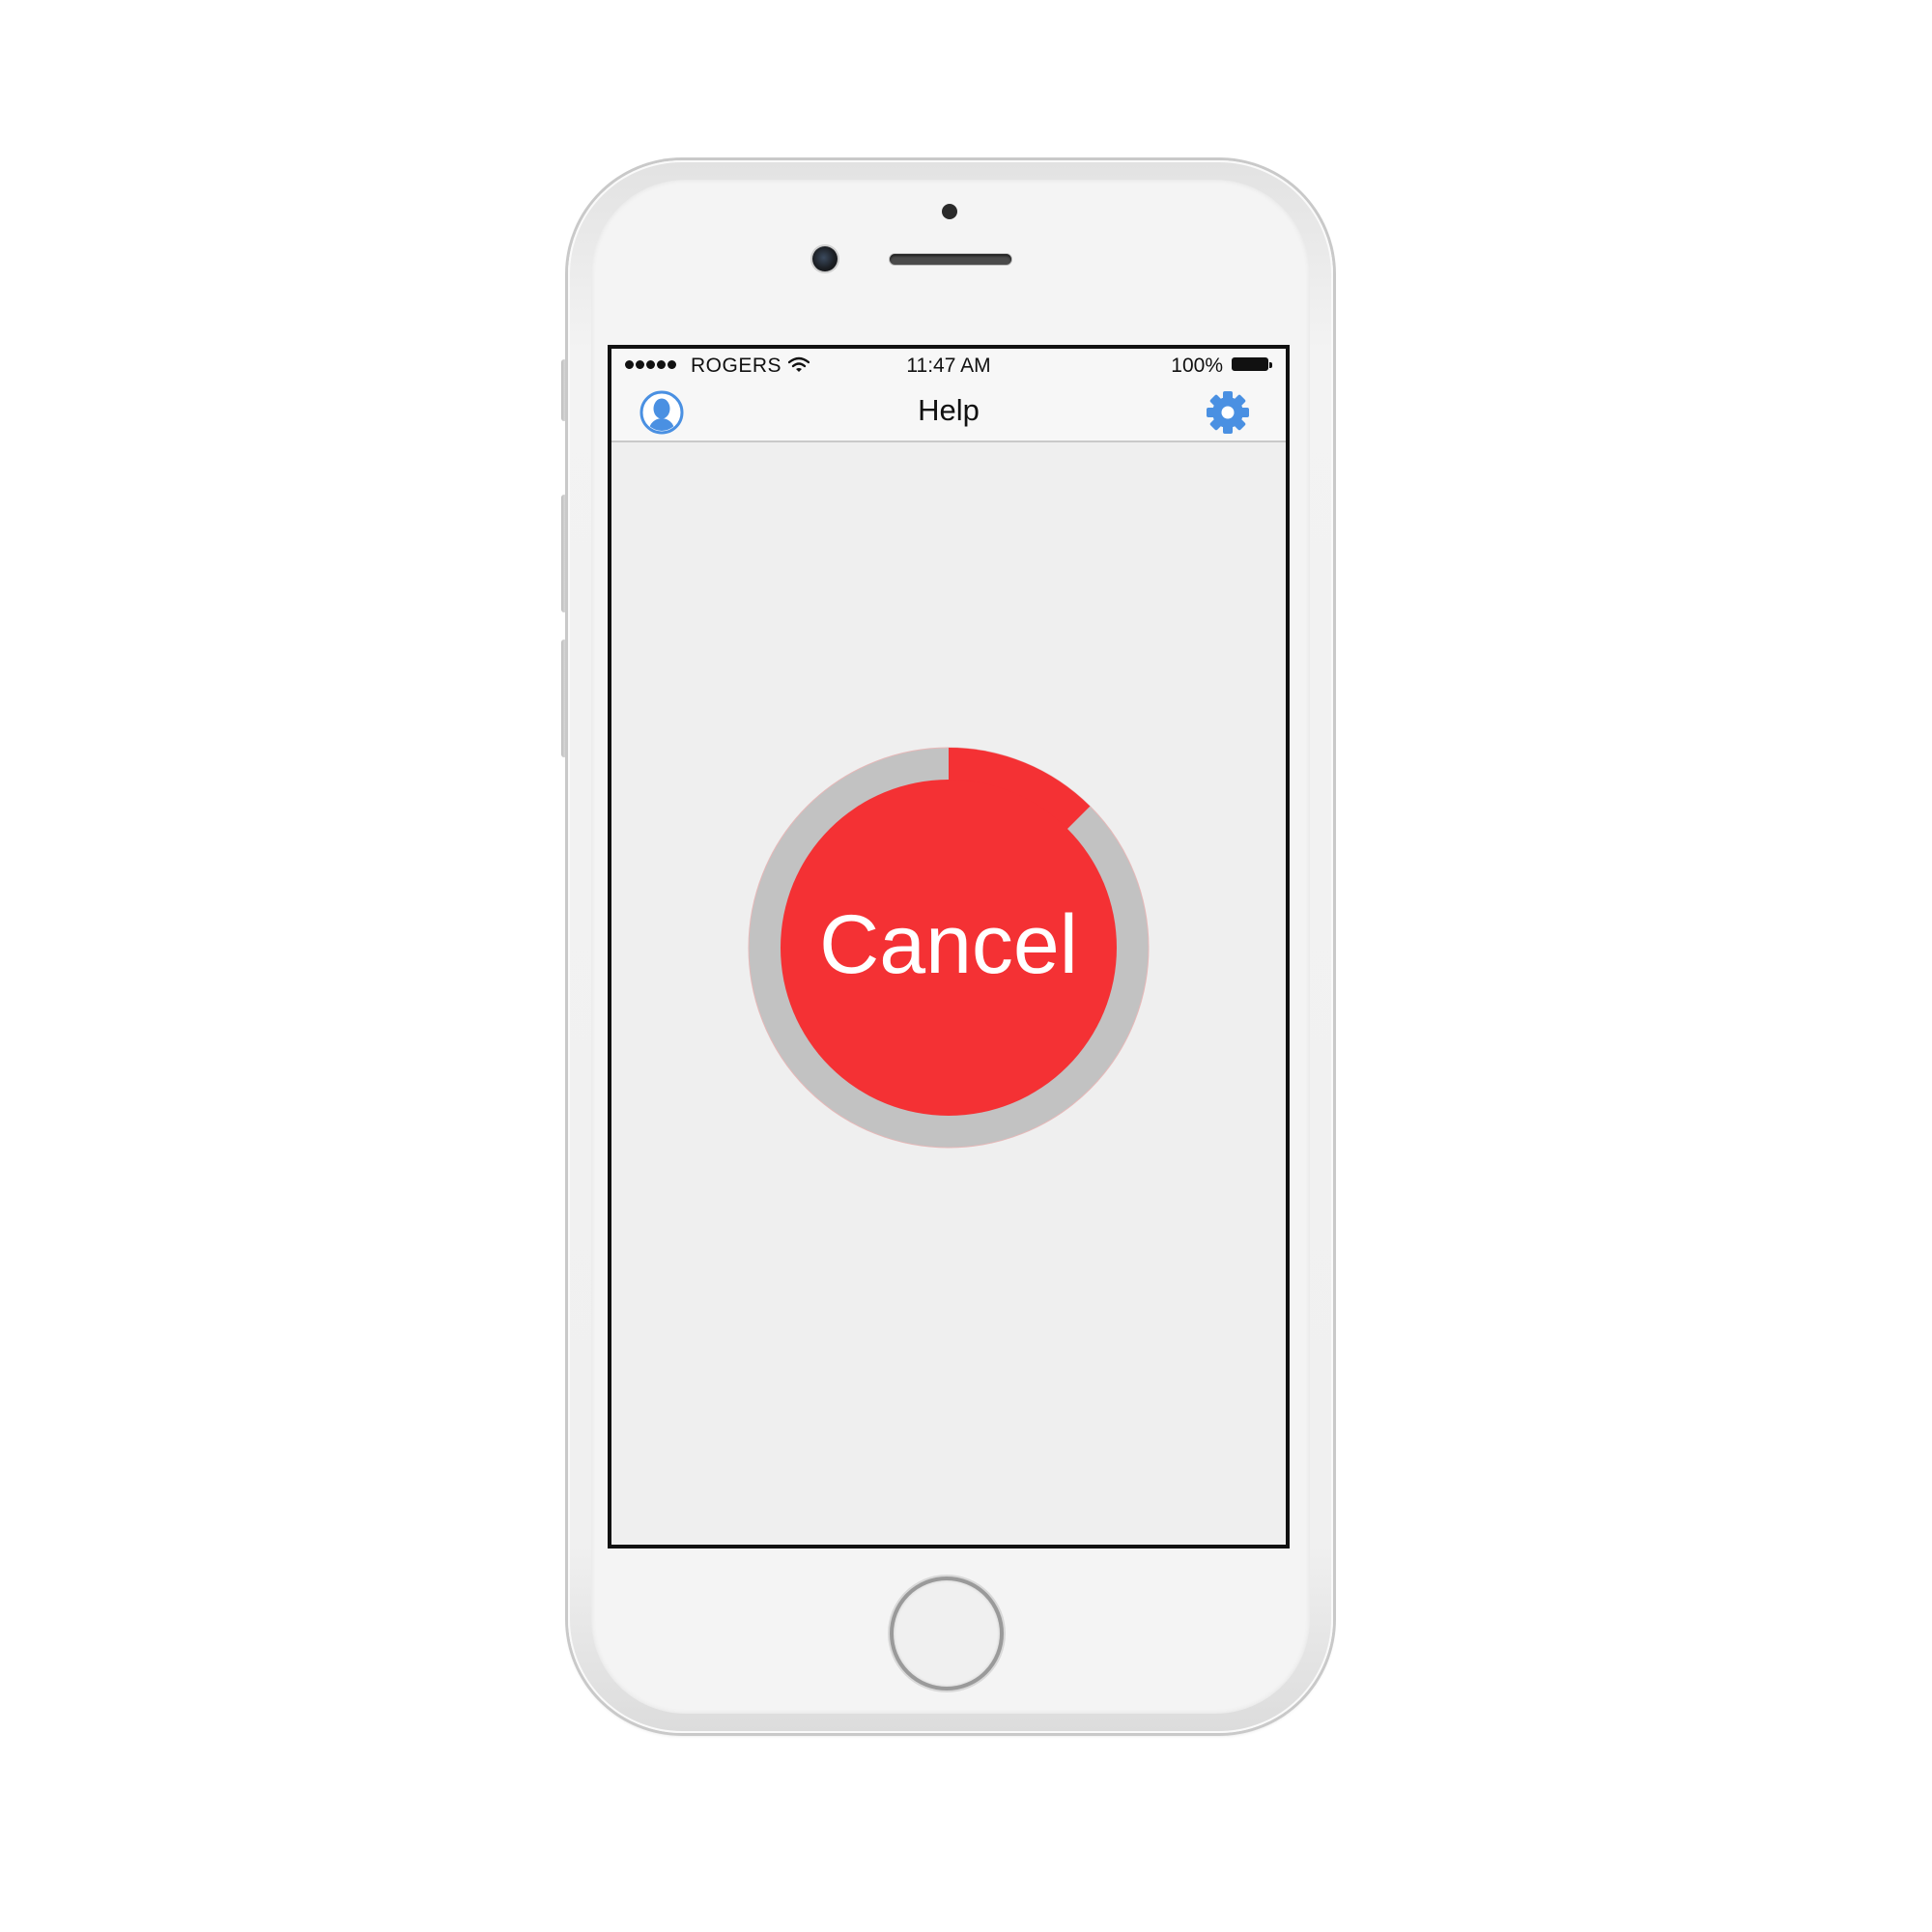 This screenshot has height=1932, width=1932. I want to click on proximity-sensor, so click(949, 211).